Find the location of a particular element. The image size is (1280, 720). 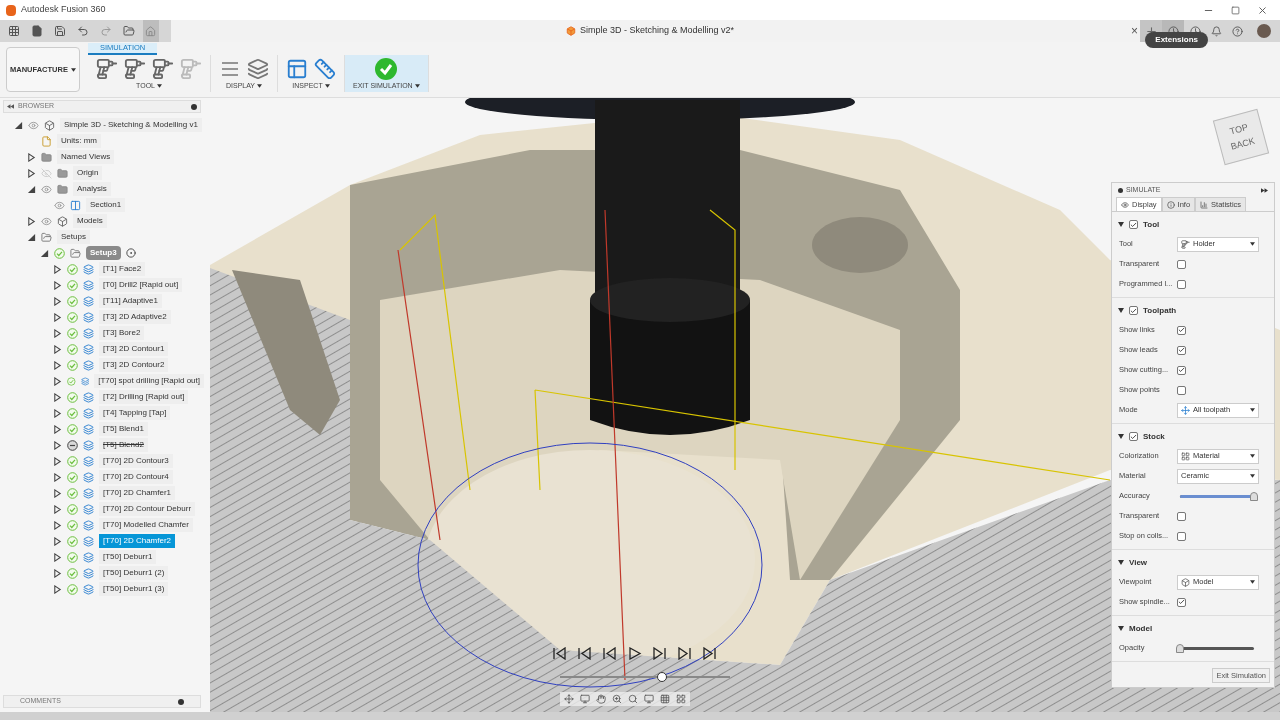

app-grid-icon is located at coordinates (14, 31).